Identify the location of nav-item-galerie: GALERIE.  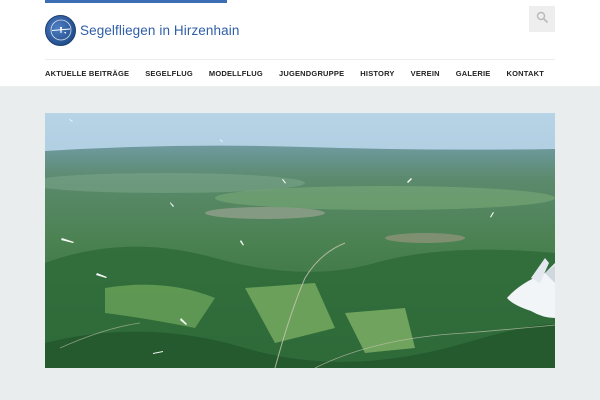
(473, 73).